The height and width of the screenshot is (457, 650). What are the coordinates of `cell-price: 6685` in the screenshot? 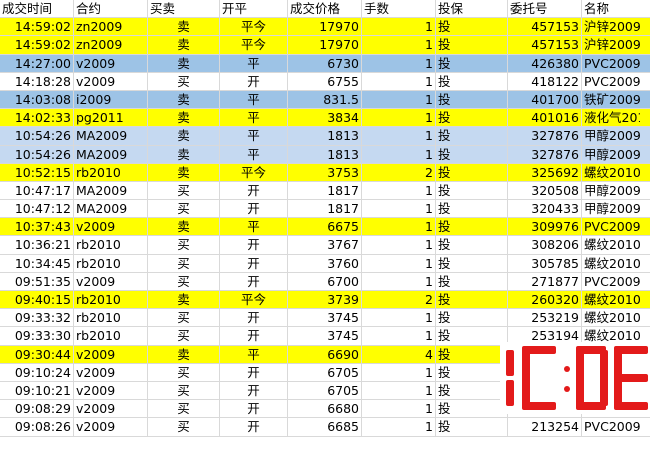 It's located at (325, 427).